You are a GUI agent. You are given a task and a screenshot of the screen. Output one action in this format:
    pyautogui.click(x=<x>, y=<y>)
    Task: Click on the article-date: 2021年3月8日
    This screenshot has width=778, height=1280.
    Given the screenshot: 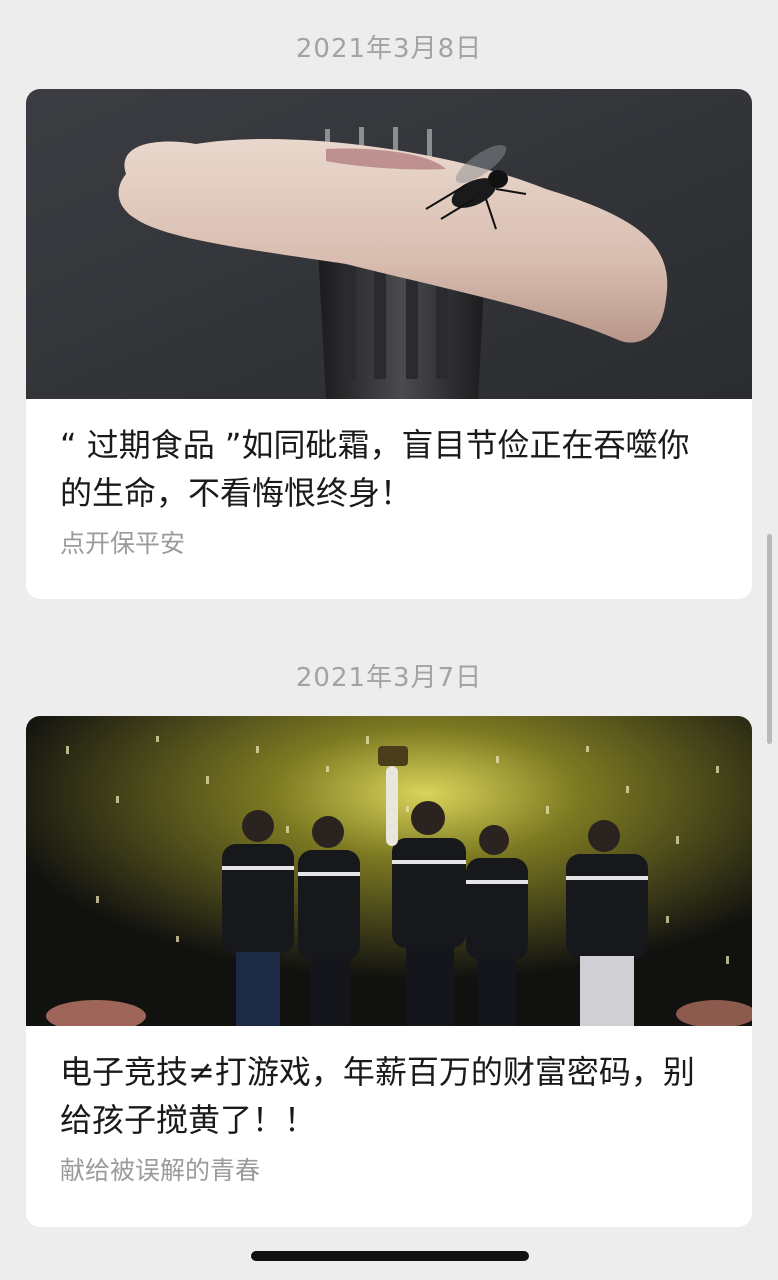 What is the action you would take?
    pyautogui.click(x=389, y=49)
    